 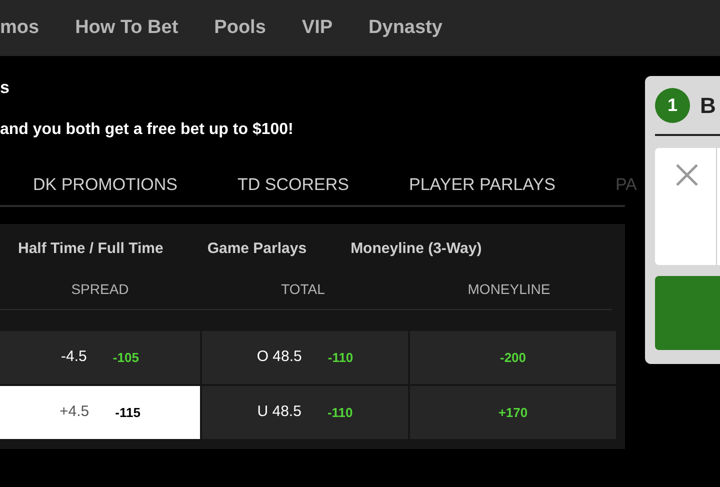 What do you see at coordinates (293, 185) in the screenshot?
I see `category-tab: TD SCORERS` at bounding box center [293, 185].